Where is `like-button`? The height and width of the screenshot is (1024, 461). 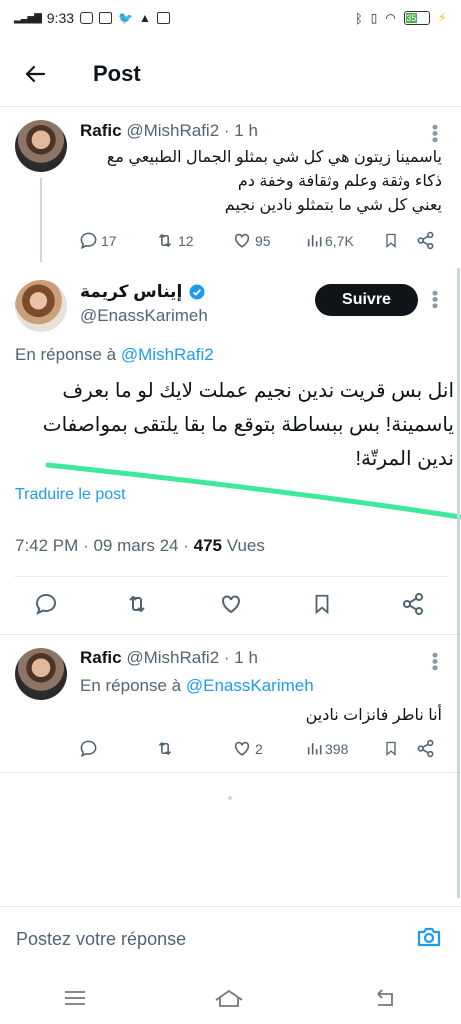
like-button is located at coordinates (231, 604).